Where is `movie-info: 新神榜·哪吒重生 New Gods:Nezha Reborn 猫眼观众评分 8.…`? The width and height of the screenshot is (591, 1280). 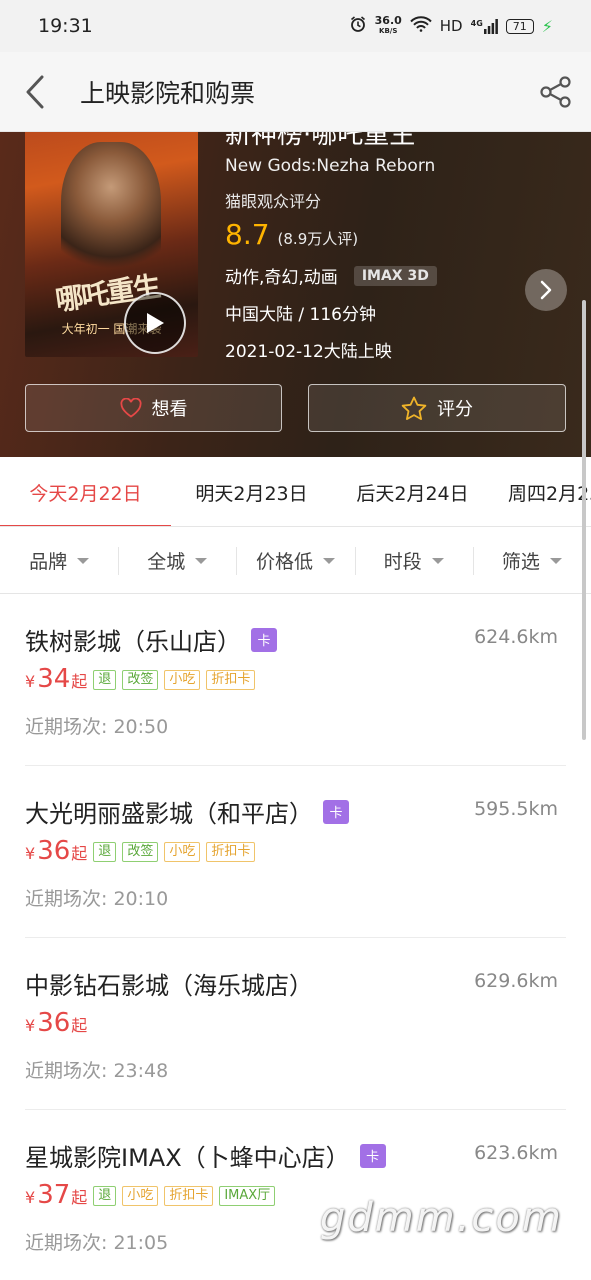
movie-info: 新神榜·哪吒重生 New Gods:Nezha Reborn 猫眼观众评分 8.… is located at coordinates (375, 247).